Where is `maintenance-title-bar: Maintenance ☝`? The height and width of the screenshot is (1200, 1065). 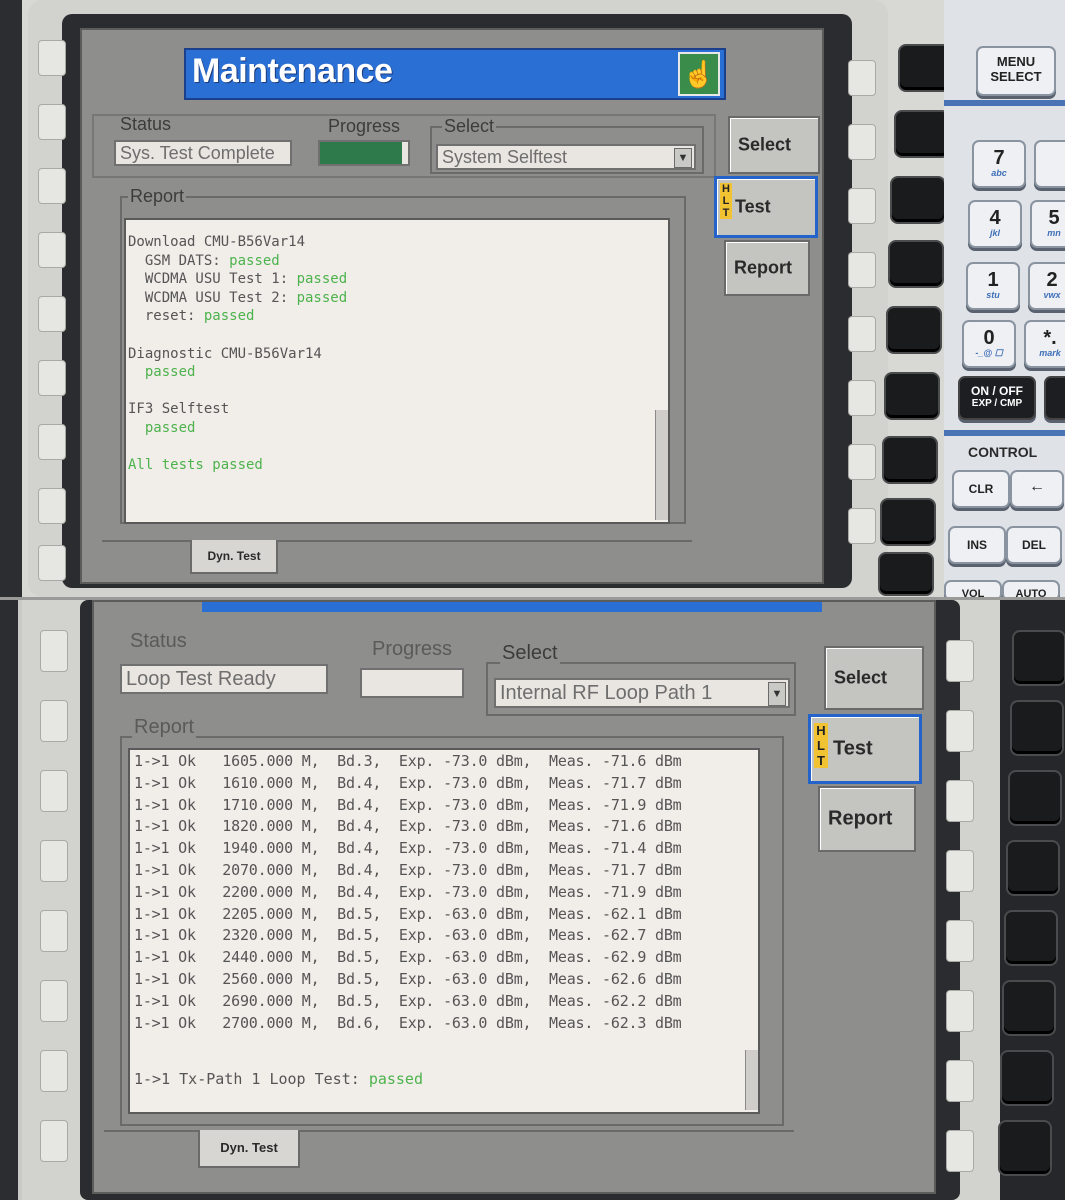
maintenance-title-bar: Maintenance ☝ is located at coordinates (455, 74).